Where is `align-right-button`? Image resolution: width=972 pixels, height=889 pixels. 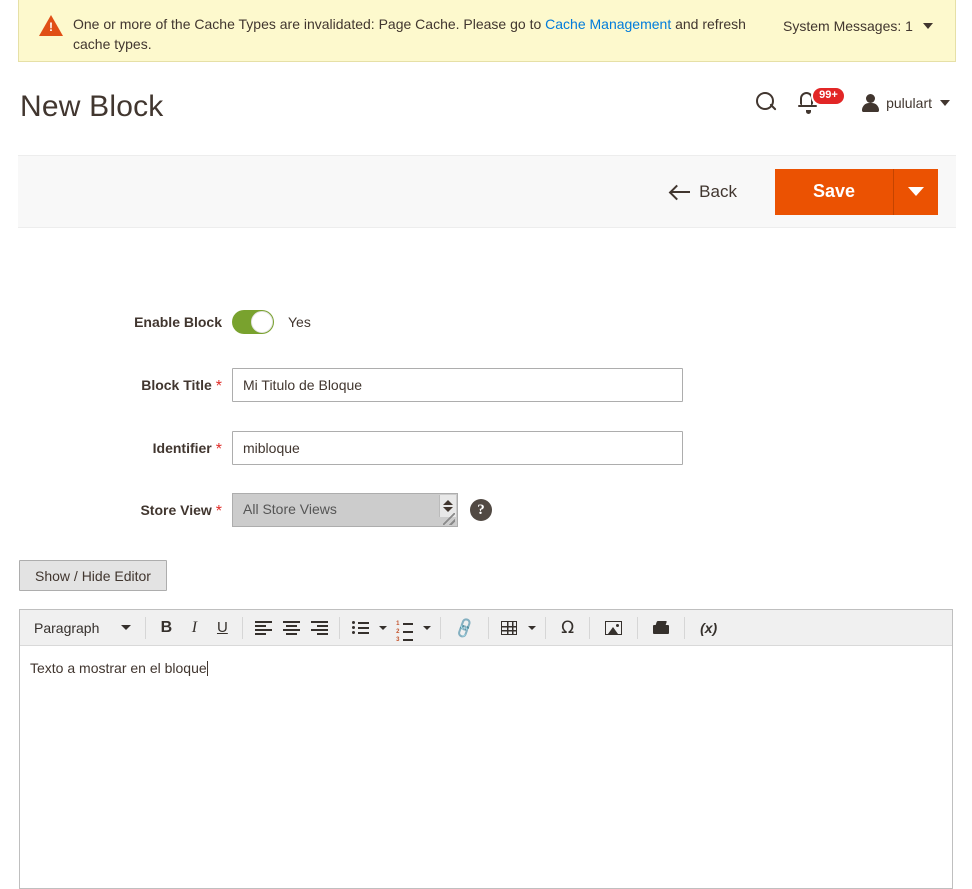
align-right-button is located at coordinates (319, 628).